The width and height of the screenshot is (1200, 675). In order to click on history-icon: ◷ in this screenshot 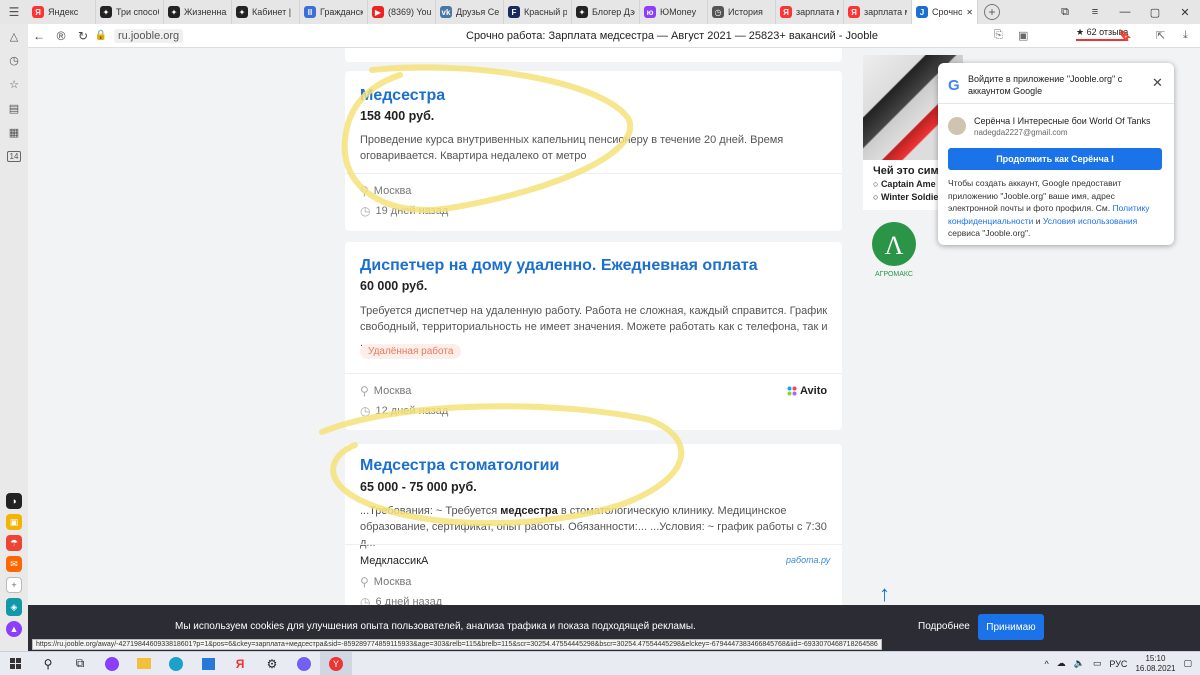, I will do `click(14, 60)`.